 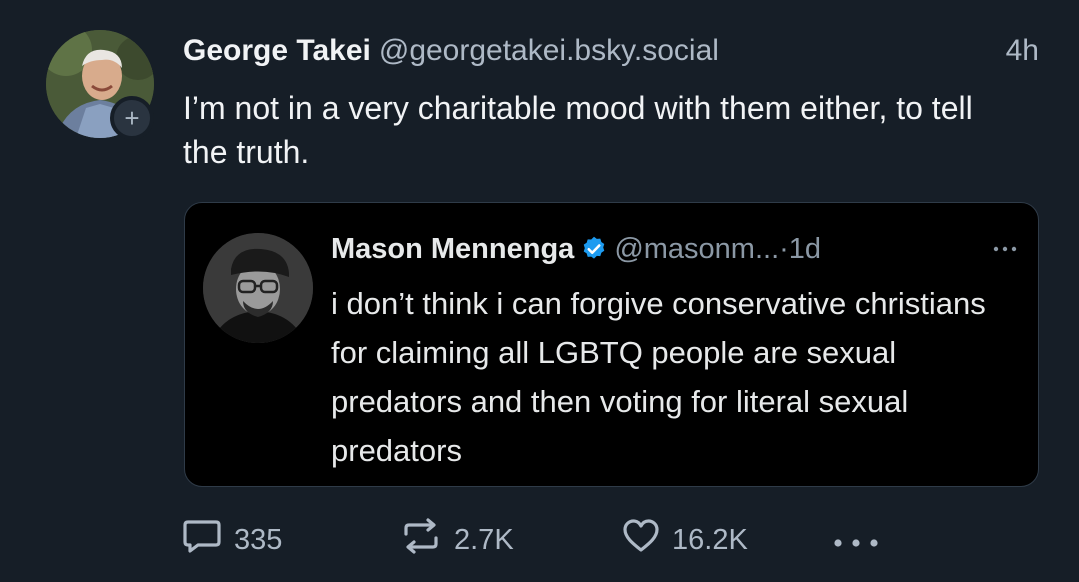 I want to click on reply-count: 335, so click(x=258, y=539).